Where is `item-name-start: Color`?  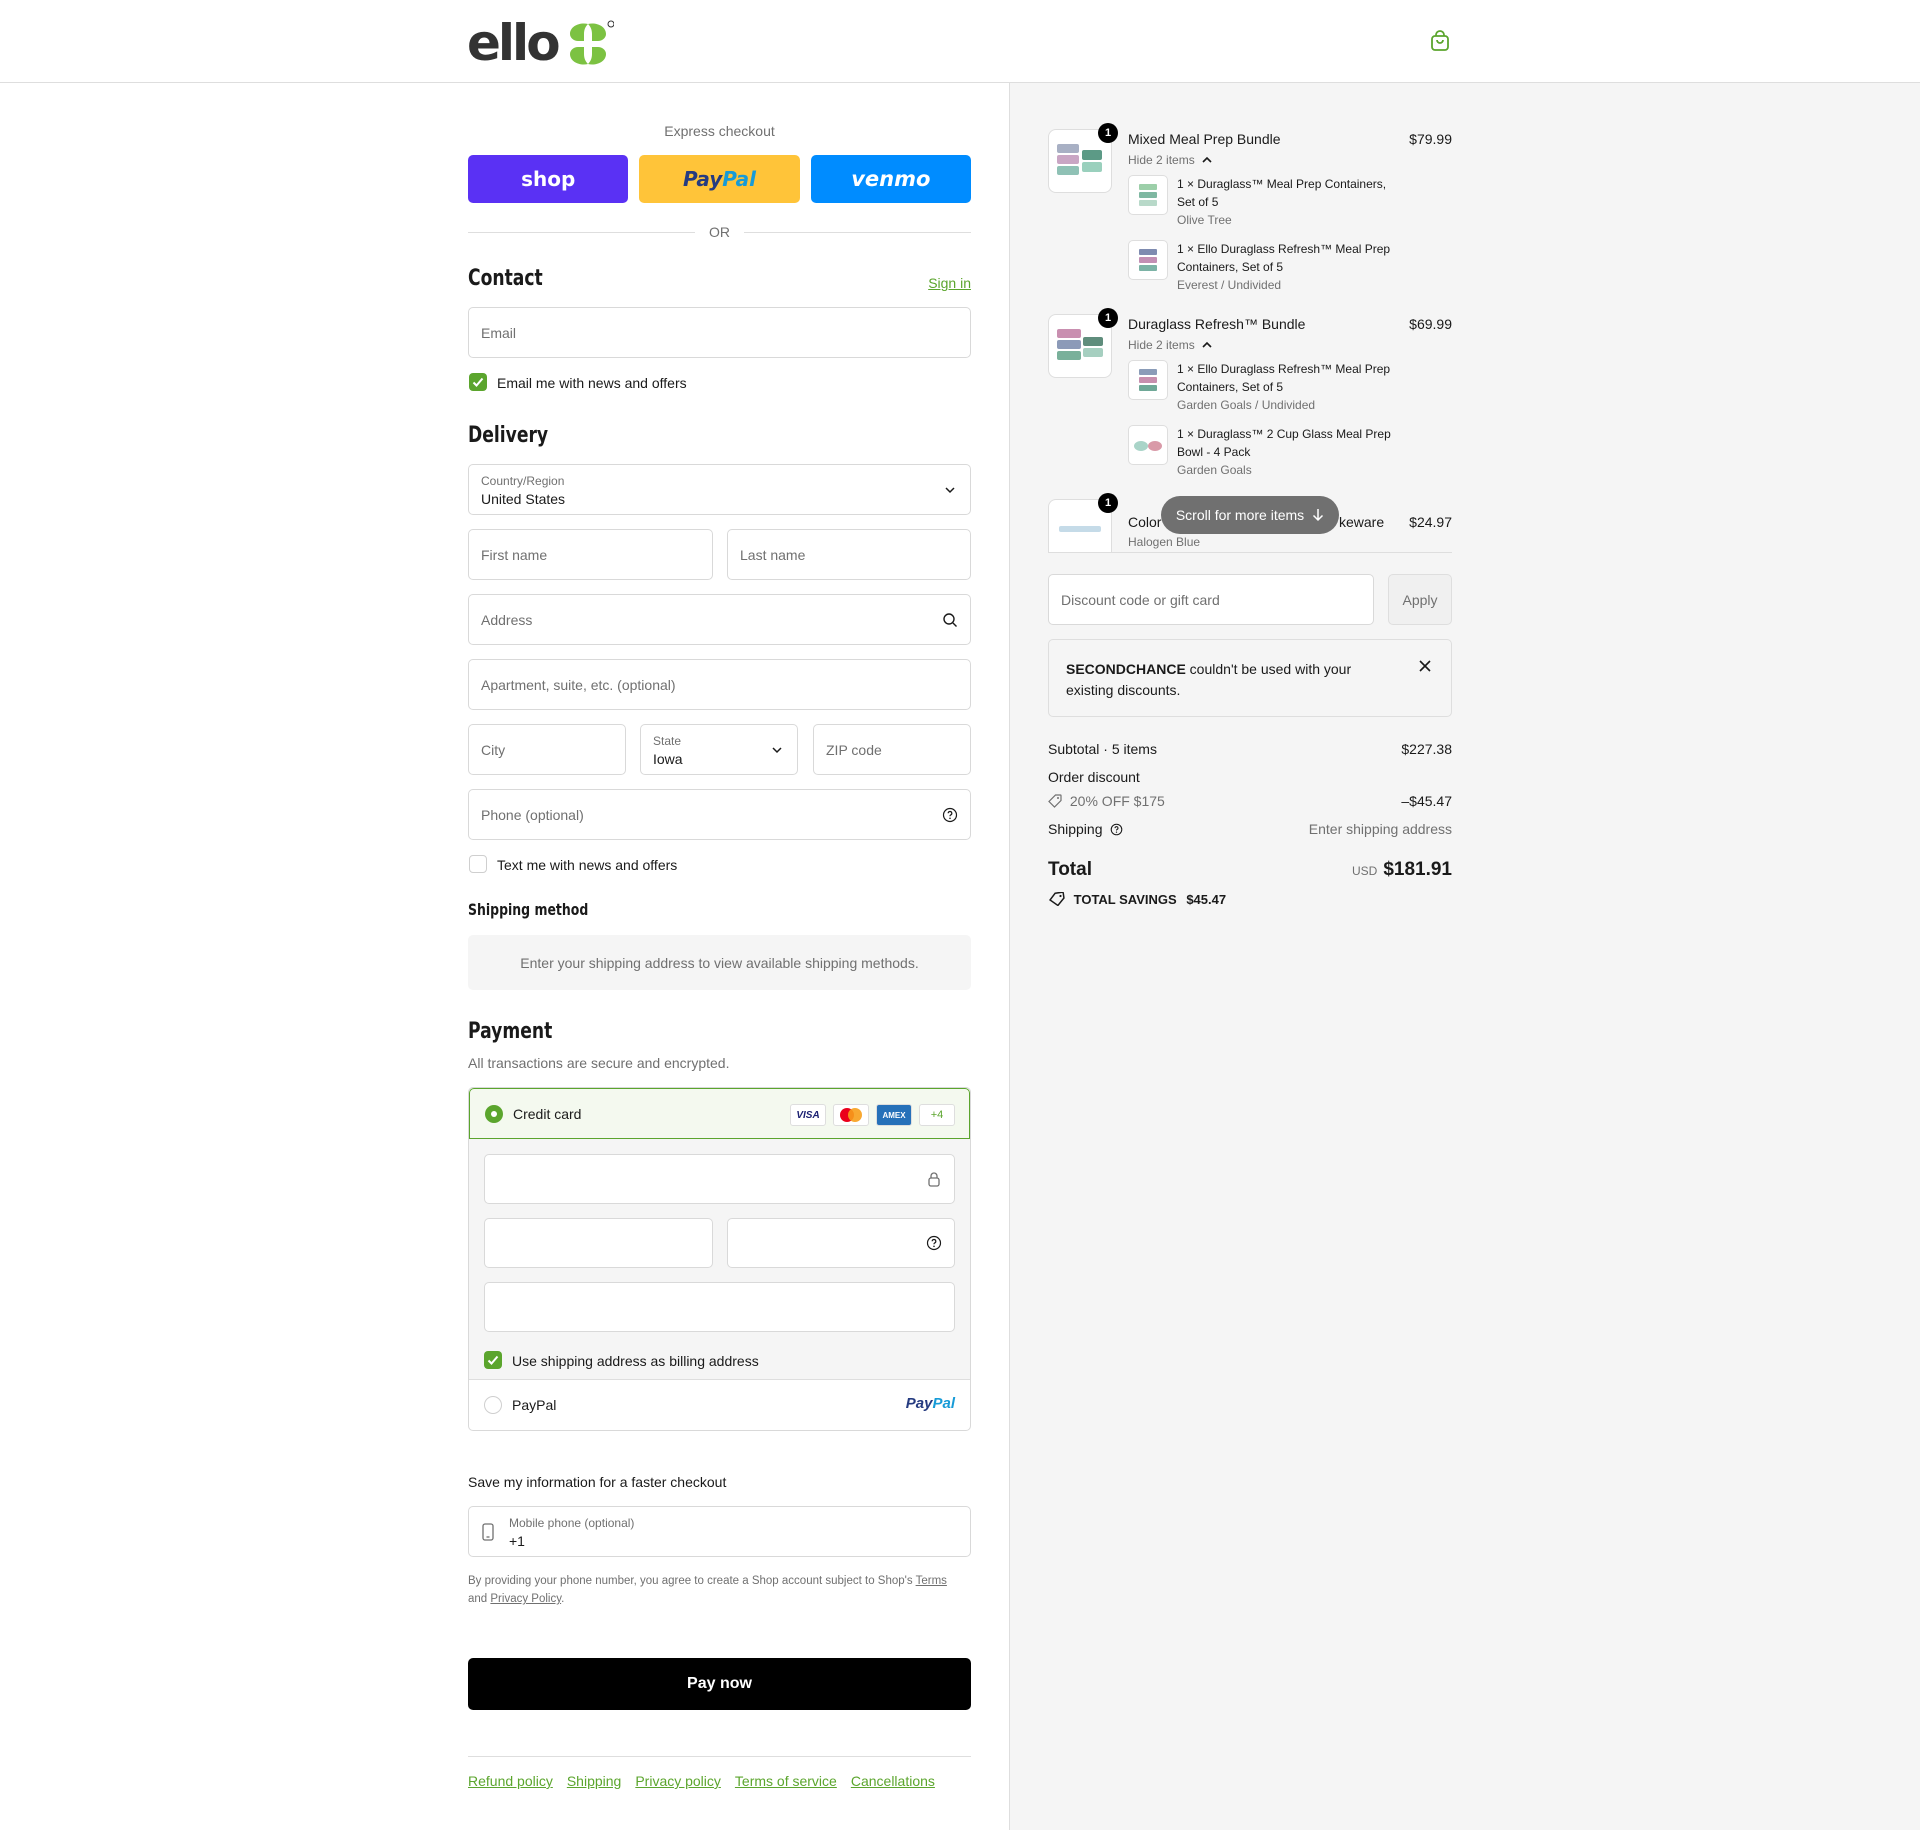
item-name-start: Color is located at coordinates (1145, 522).